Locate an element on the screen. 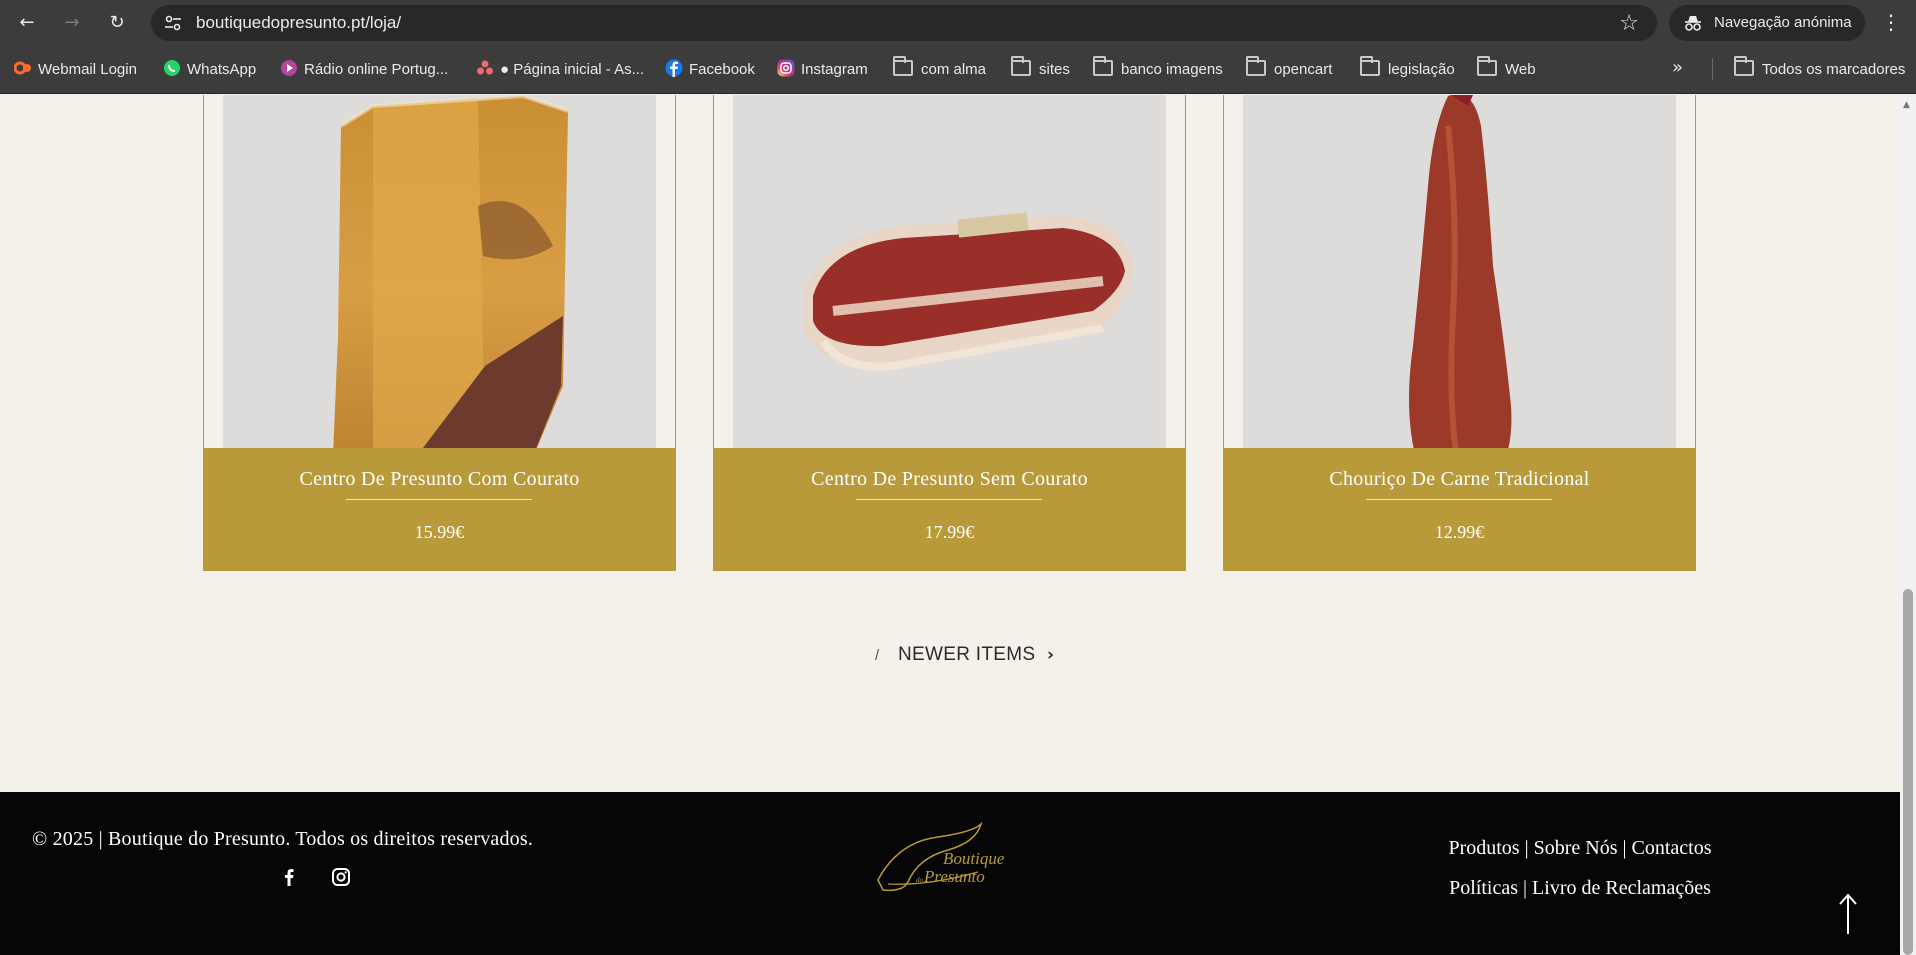  bookmark-folder-web: Web is located at coordinates (1506, 68).